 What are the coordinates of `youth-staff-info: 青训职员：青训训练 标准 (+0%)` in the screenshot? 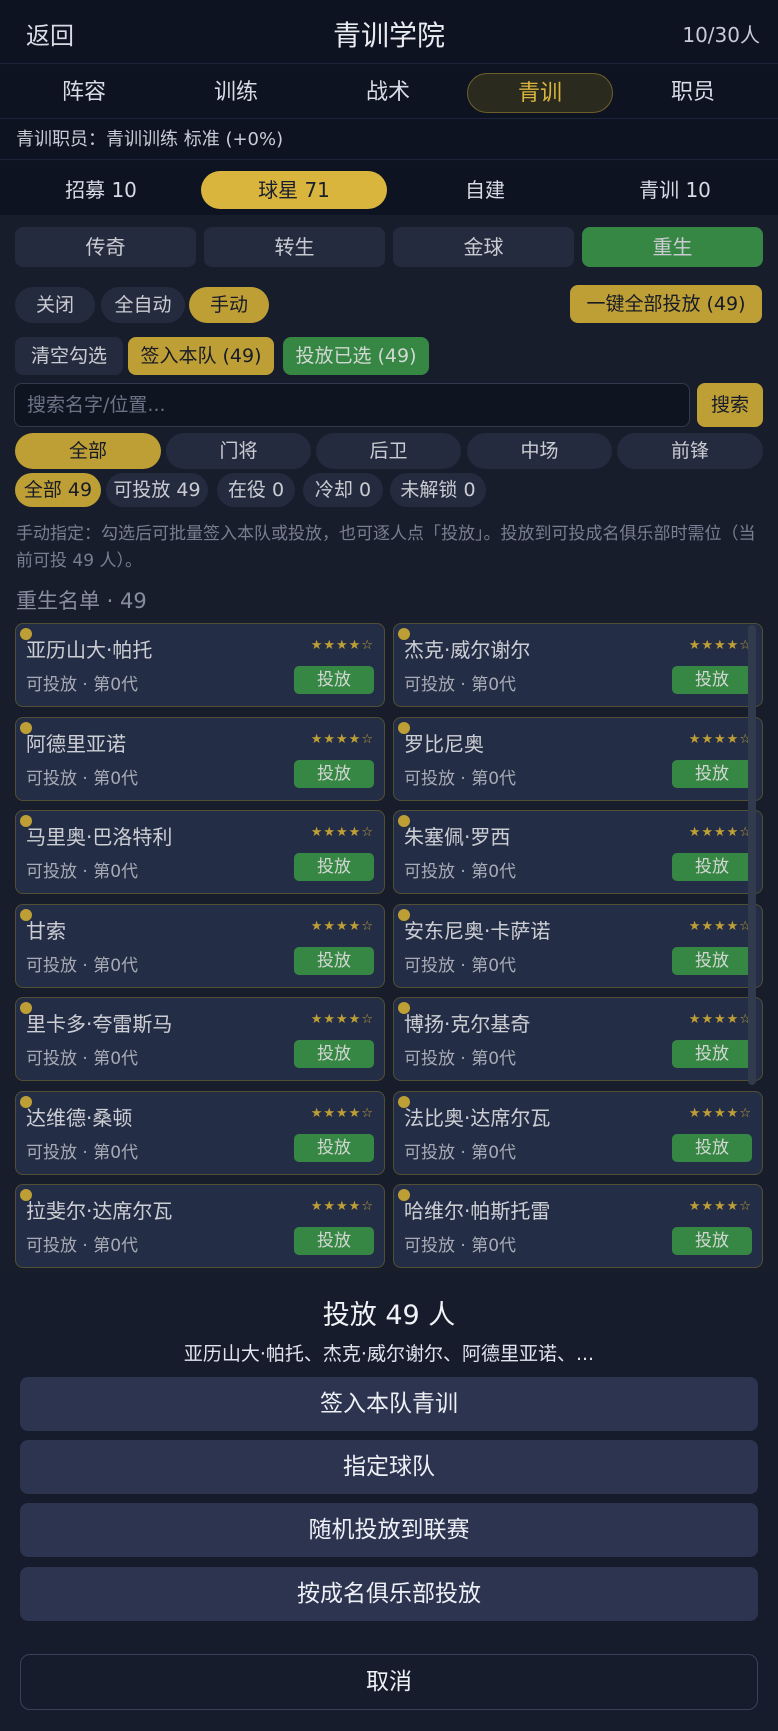 It's located at (389, 140).